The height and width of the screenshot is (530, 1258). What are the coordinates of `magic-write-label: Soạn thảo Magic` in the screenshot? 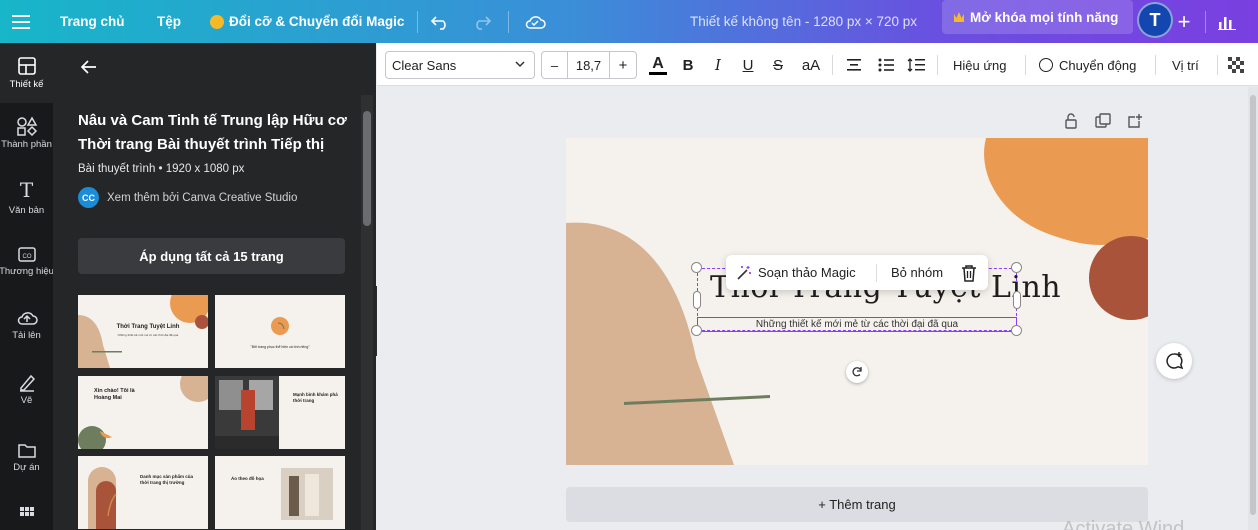 It's located at (807, 272).